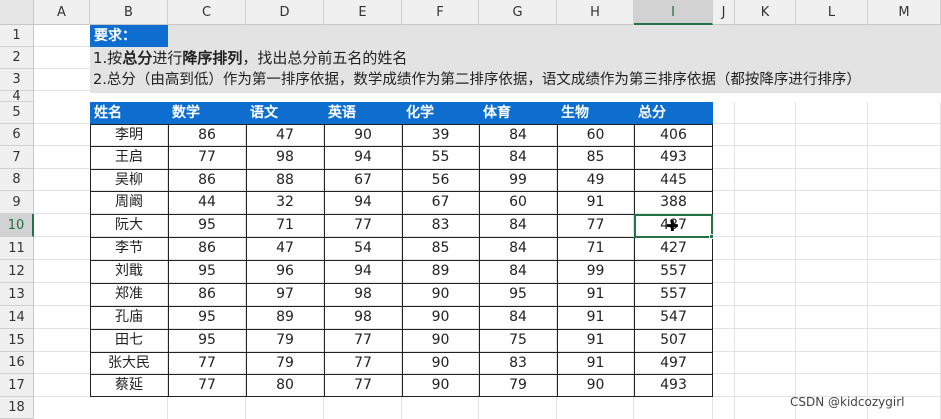 This screenshot has height=419, width=941. I want to click on cell-student-name: 张大民, so click(129, 363).